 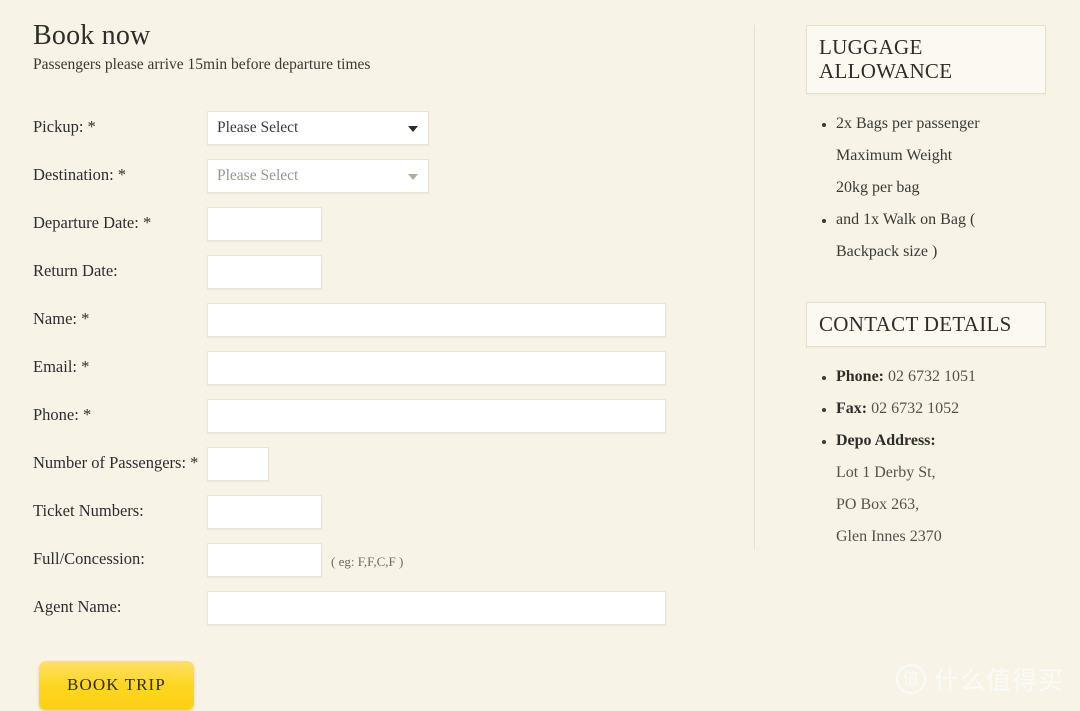 What do you see at coordinates (436, 608) in the screenshot?
I see `agent-name-input` at bounding box center [436, 608].